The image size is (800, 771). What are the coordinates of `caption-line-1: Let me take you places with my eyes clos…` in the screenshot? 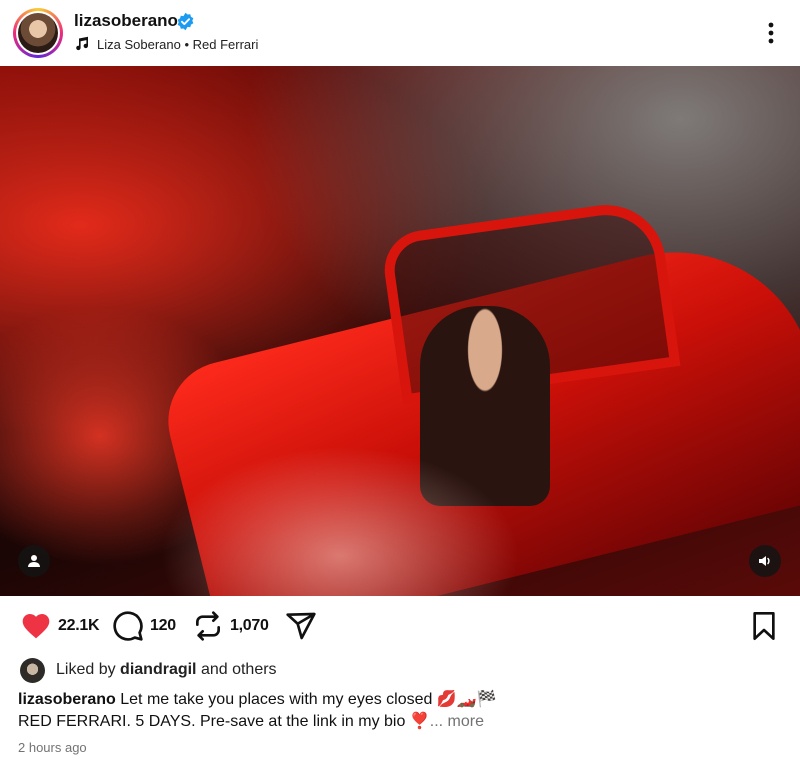 It's located at (306, 699).